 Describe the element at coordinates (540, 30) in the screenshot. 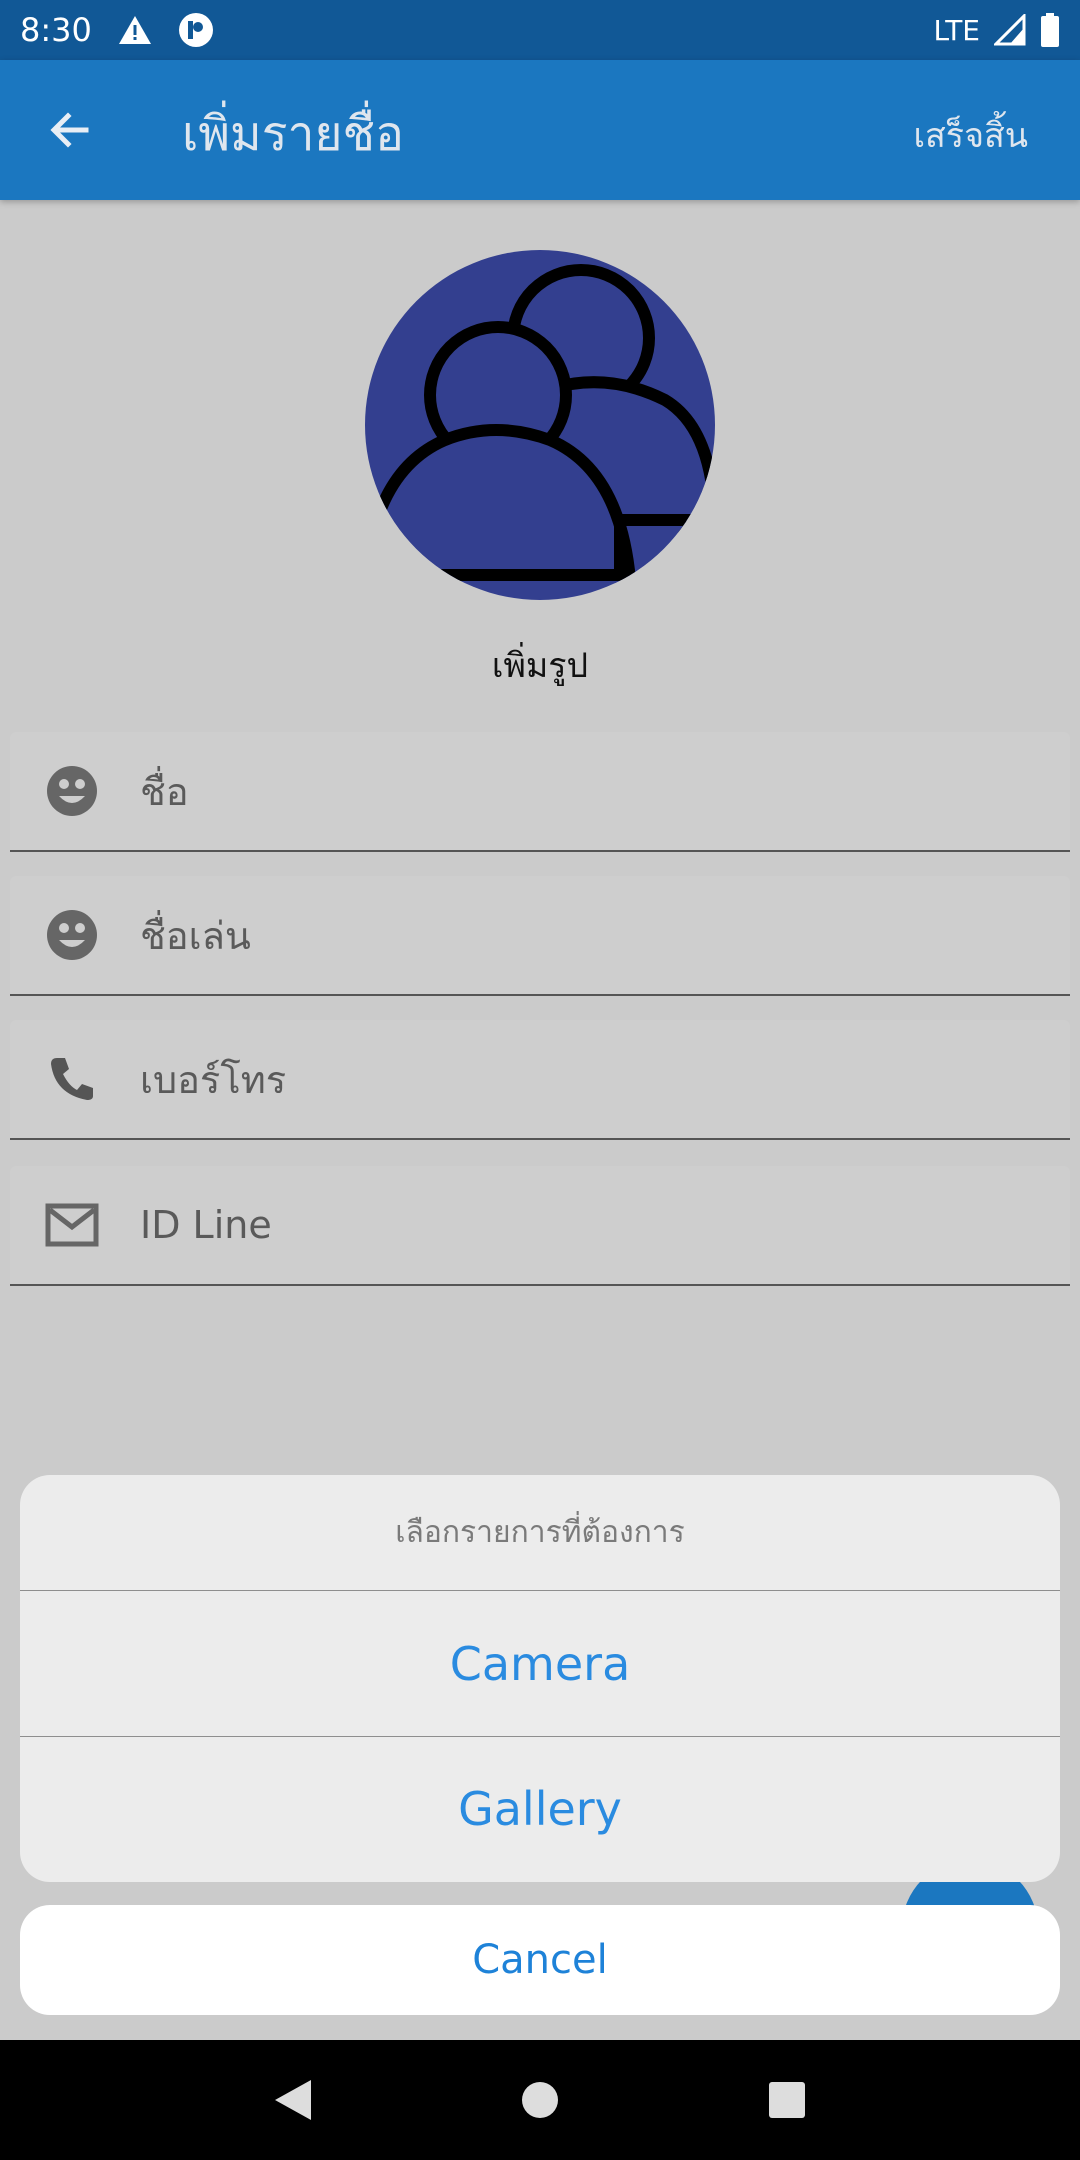

I see `status-bar: 8:30 LTE` at that location.